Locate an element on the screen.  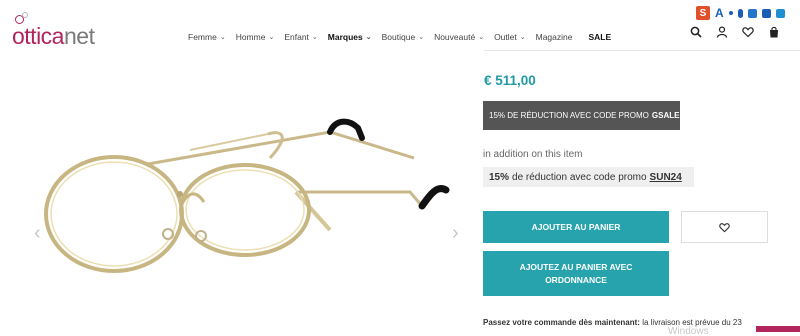
nav-item-label: Marques is located at coordinates (345, 37).